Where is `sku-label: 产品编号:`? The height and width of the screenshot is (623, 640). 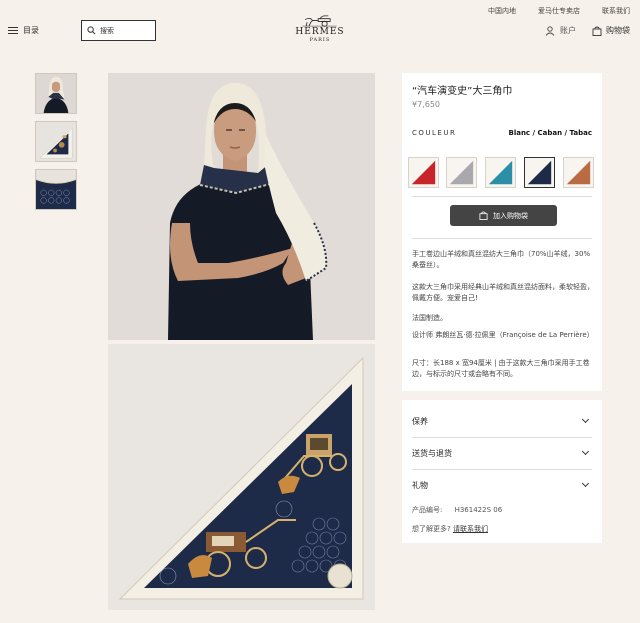 sku-label: 产品编号: is located at coordinates (427, 510).